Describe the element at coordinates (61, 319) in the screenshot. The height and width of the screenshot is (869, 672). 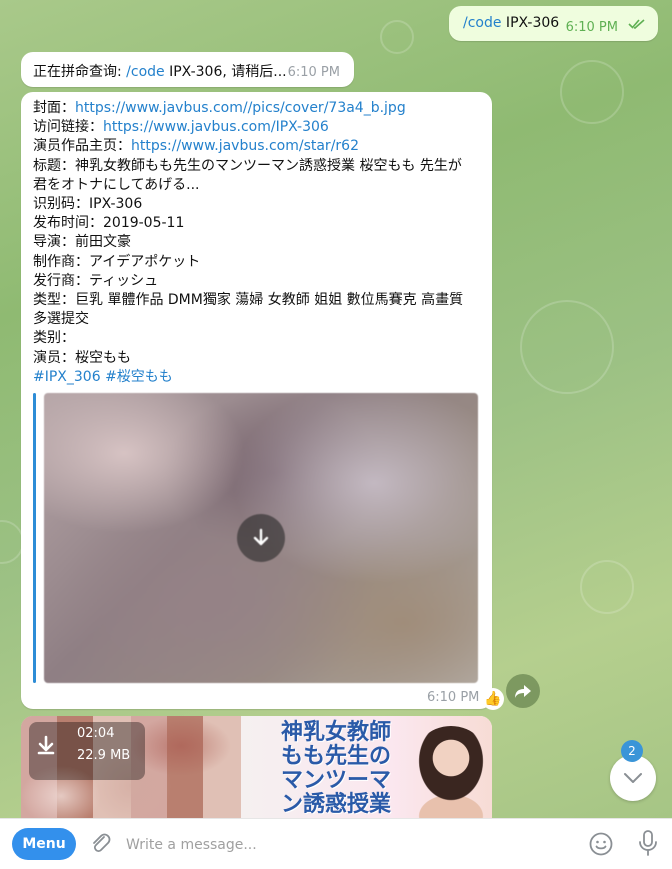
I see `genre-line-2: 多選提交` at that location.